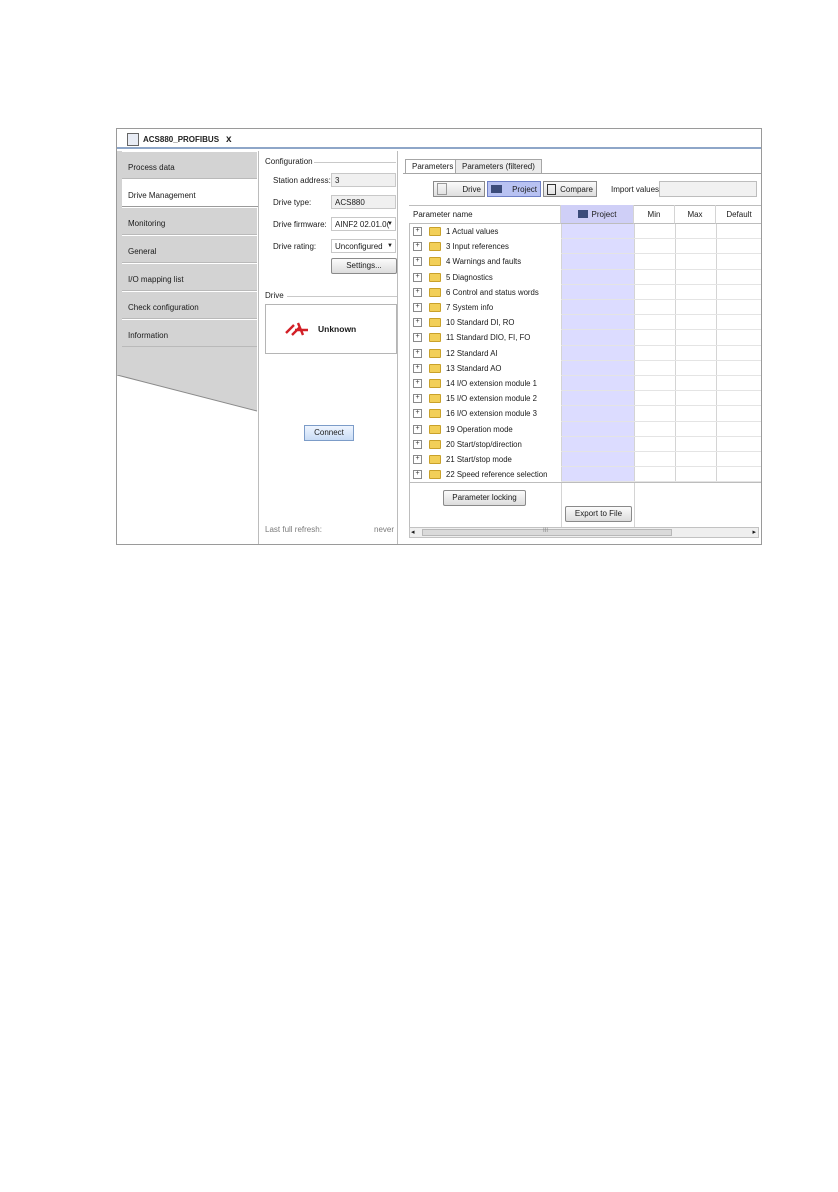 The width and height of the screenshot is (838, 1192). I want to click on last-refresh-value: never, so click(384, 529).